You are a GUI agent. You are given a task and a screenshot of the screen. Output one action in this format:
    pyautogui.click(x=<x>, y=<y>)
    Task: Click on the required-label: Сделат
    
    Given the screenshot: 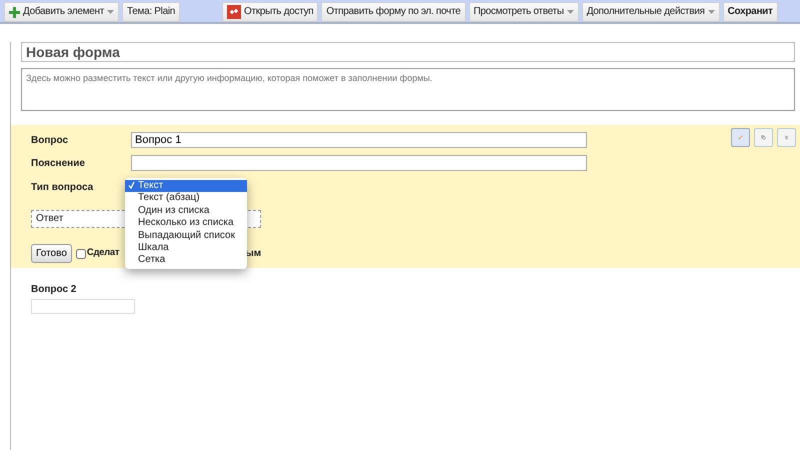 What is the action you would take?
    pyautogui.click(x=103, y=253)
    